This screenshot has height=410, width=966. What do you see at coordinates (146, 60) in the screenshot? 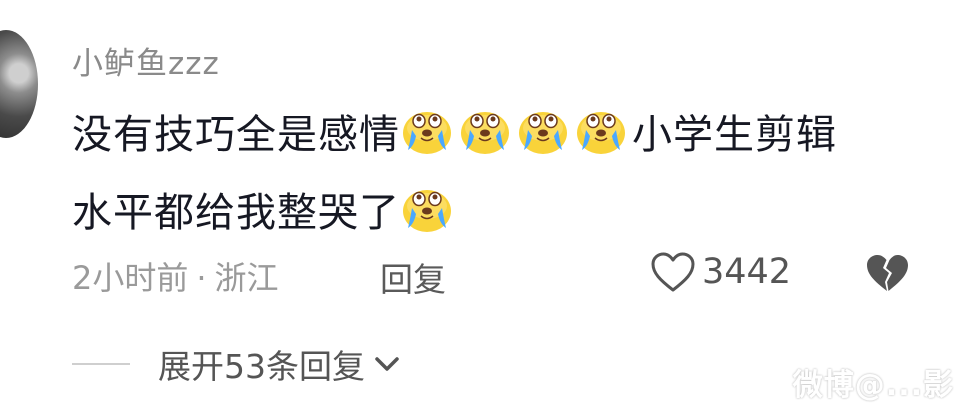
I see `comment-username: 小鲈鱼zzz` at bounding box center [146, 60].